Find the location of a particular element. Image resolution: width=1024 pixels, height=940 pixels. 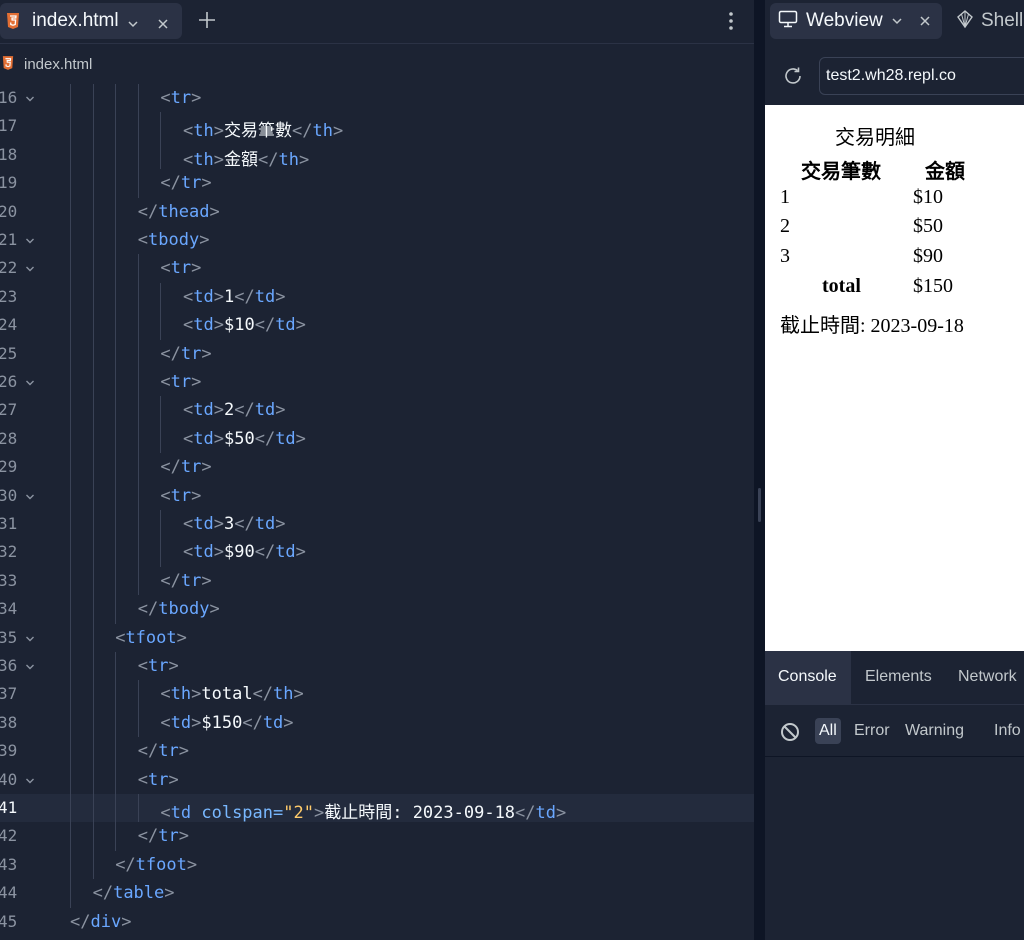

code-line: 23 <td>1</td> is located at coordinates (377, 297).